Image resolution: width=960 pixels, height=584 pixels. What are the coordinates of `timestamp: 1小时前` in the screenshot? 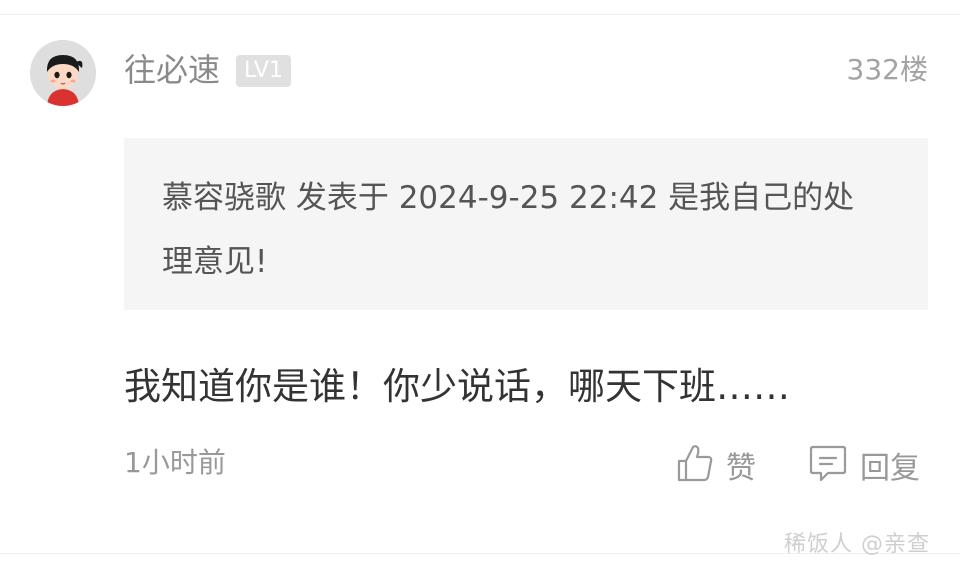 It's located at (175, 462).